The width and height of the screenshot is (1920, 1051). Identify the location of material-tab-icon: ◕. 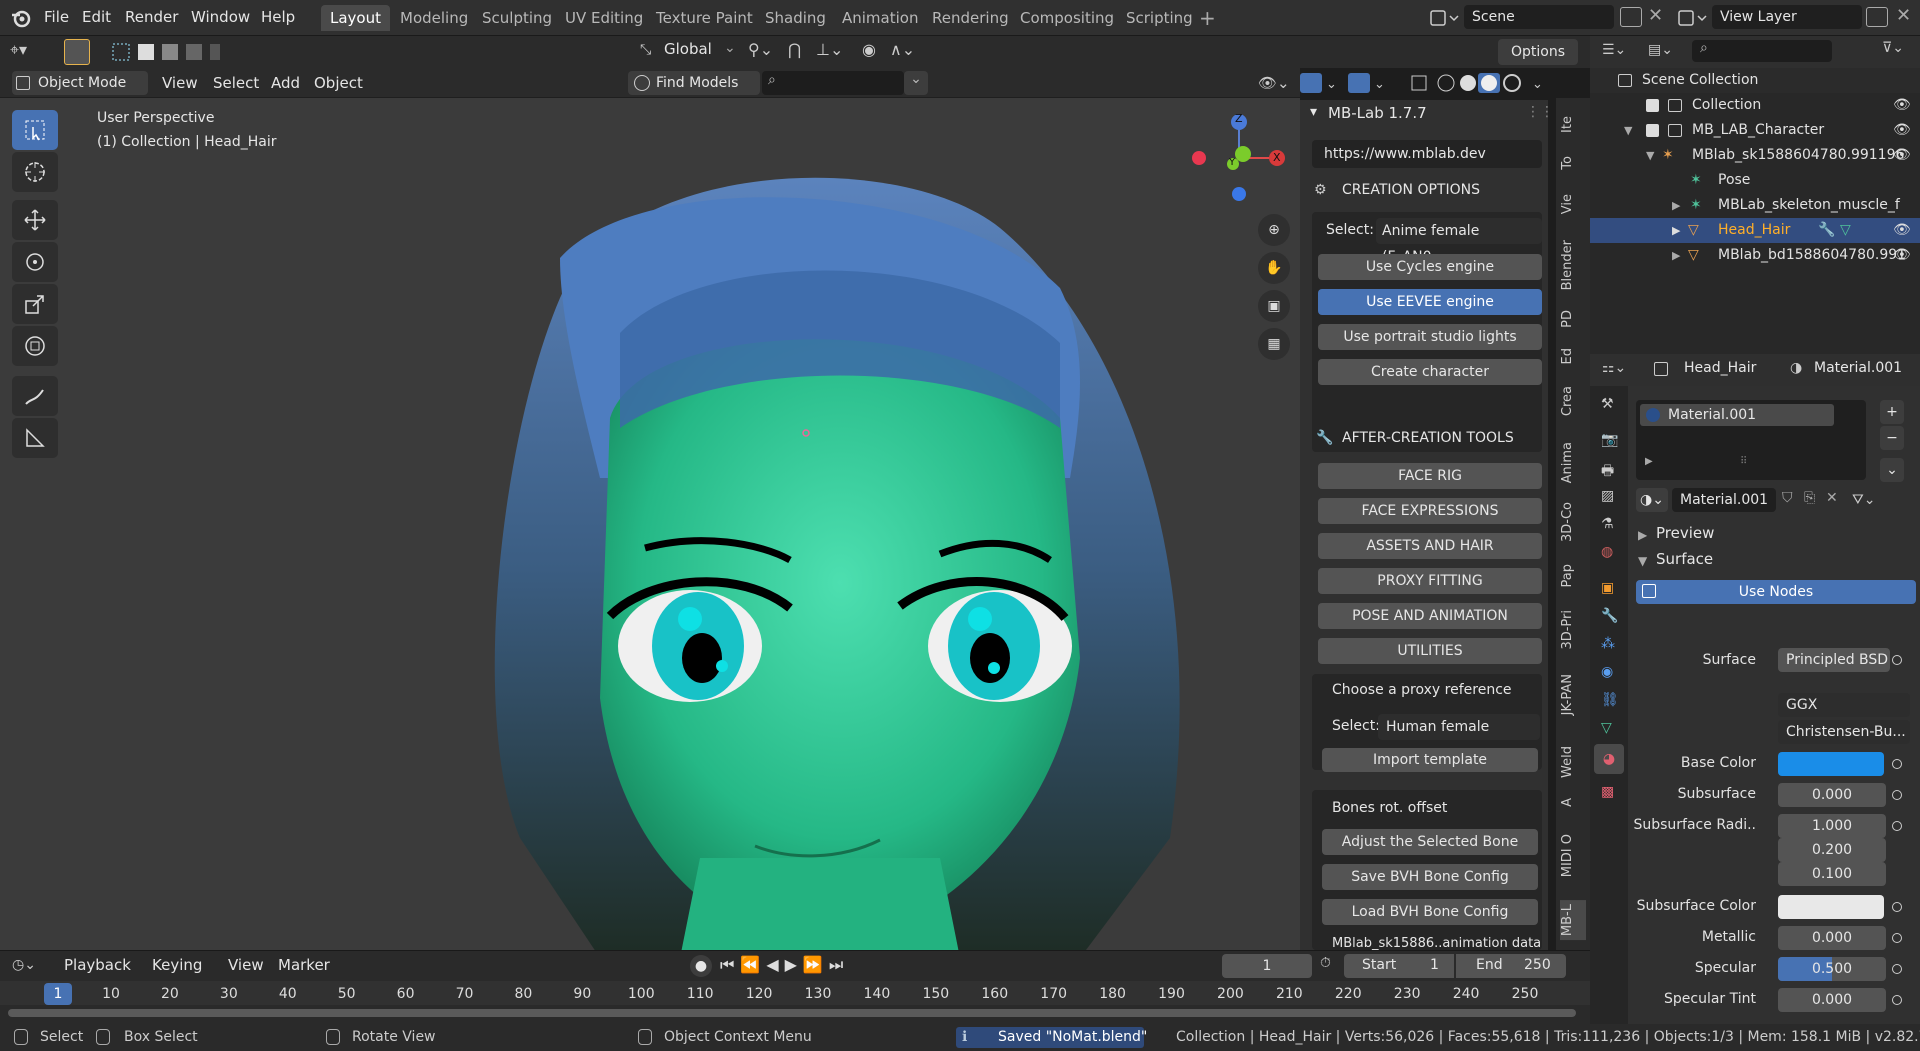
(1609, 759).